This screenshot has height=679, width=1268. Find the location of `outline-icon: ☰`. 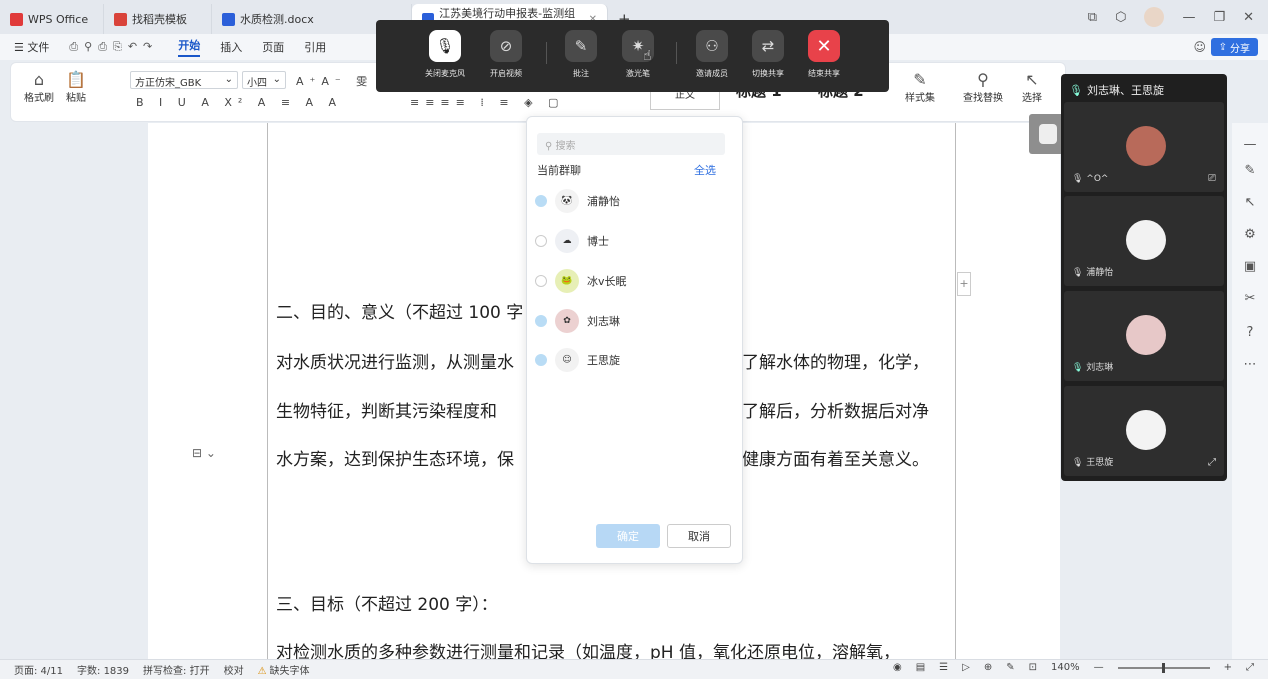

outline-icon: ☰ is located at coordinates (943, 667).